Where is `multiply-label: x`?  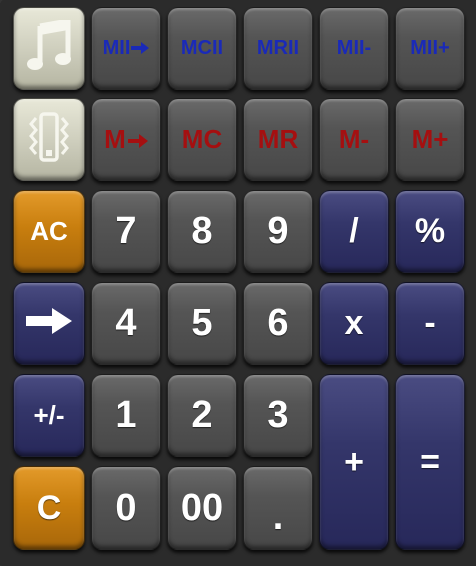 multiply-label: x is located at coordinates (354, 323).